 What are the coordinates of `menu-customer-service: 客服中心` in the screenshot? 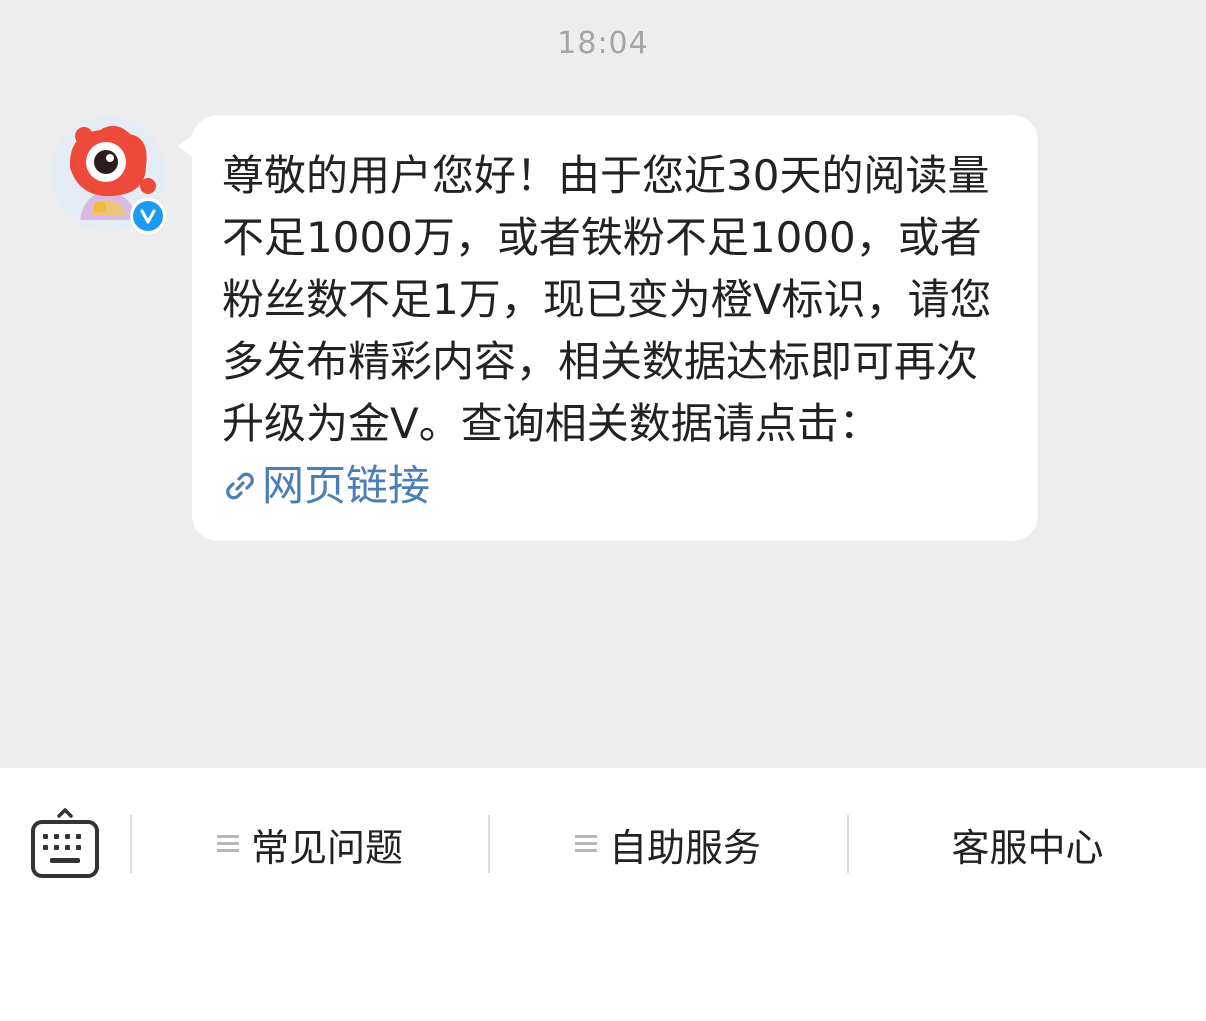 It's located at (1027, 844).